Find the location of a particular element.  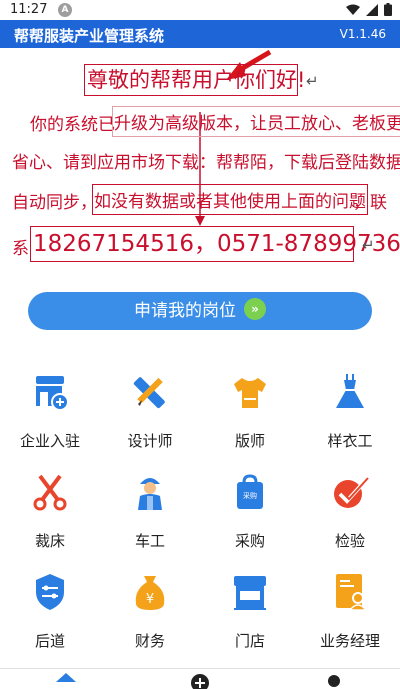

grid-item-cutting: 裁床 is located at coordinates (50, 522).